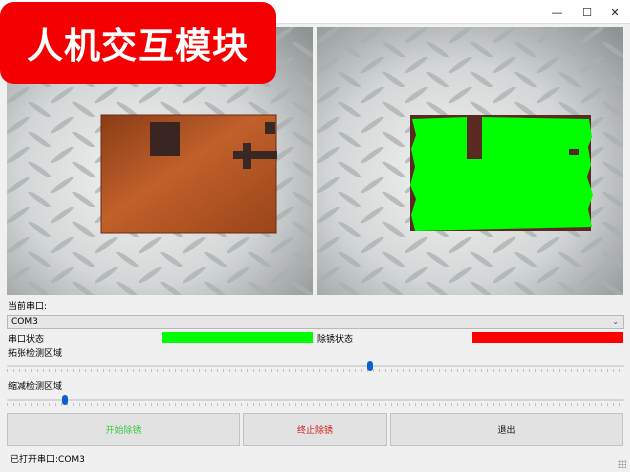 The width and height of the screenshot is (630, 472). I want to click on stop-derust-button: 终止除锈, so click(315, 429).